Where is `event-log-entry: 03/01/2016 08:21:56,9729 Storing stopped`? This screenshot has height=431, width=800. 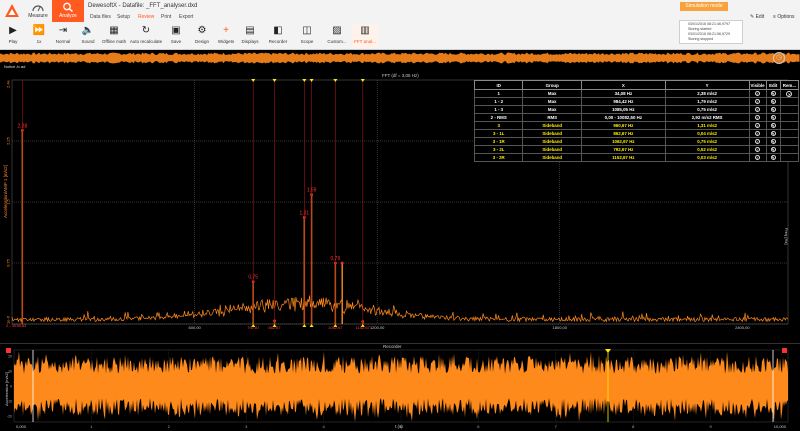 event-log-entry: 03/01/2016 08:21:56,9729 Storing stopped is located at coordinates (709, 36).